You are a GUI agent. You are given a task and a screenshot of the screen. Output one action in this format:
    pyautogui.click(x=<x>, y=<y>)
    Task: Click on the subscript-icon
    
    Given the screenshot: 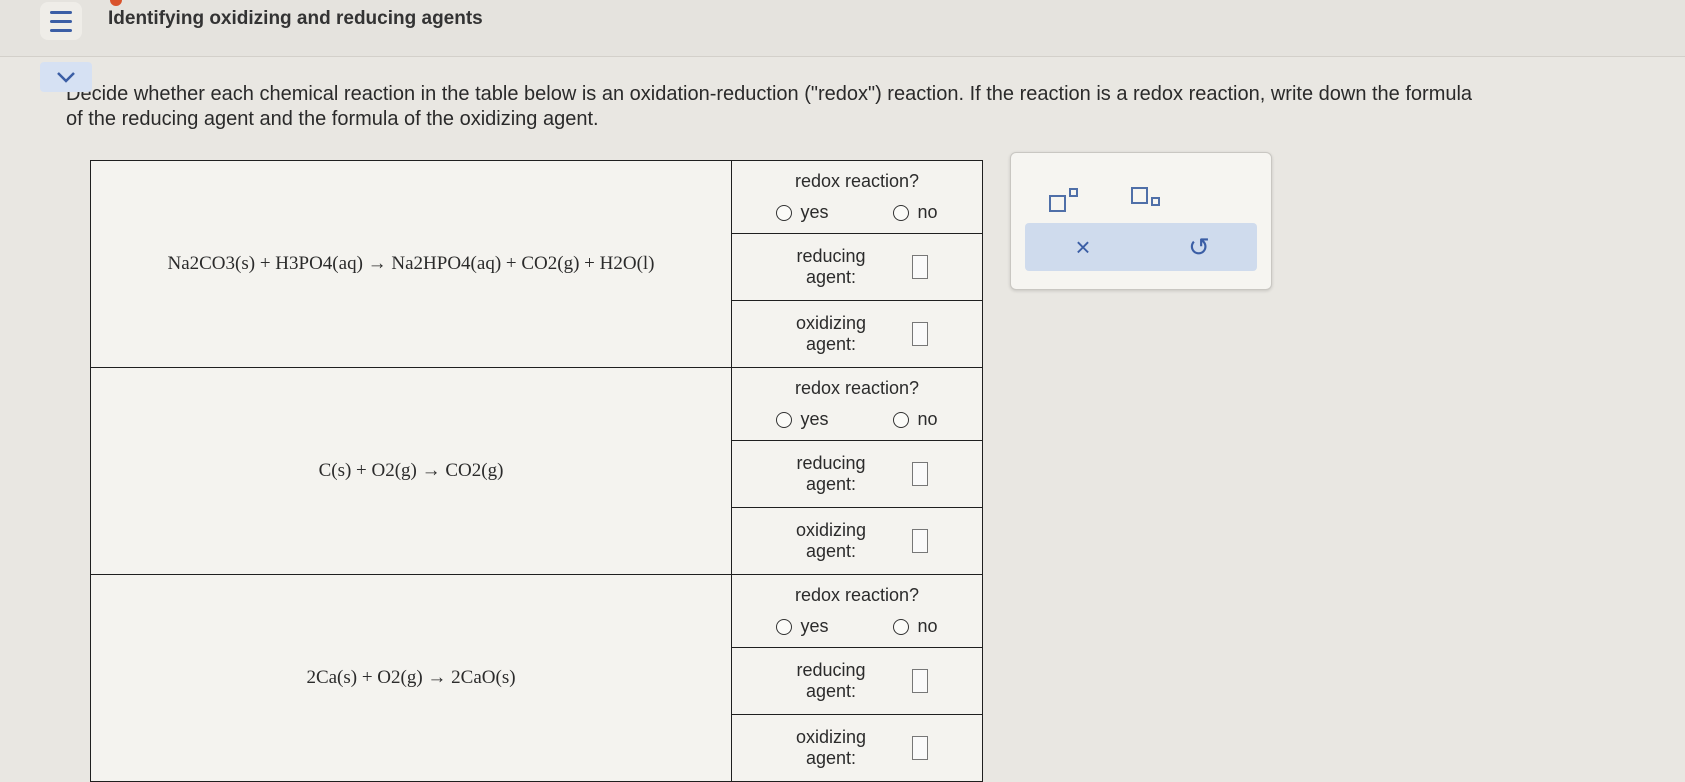 What is the action you would take?
    pyautogui.click(x=1139, y=195)
    